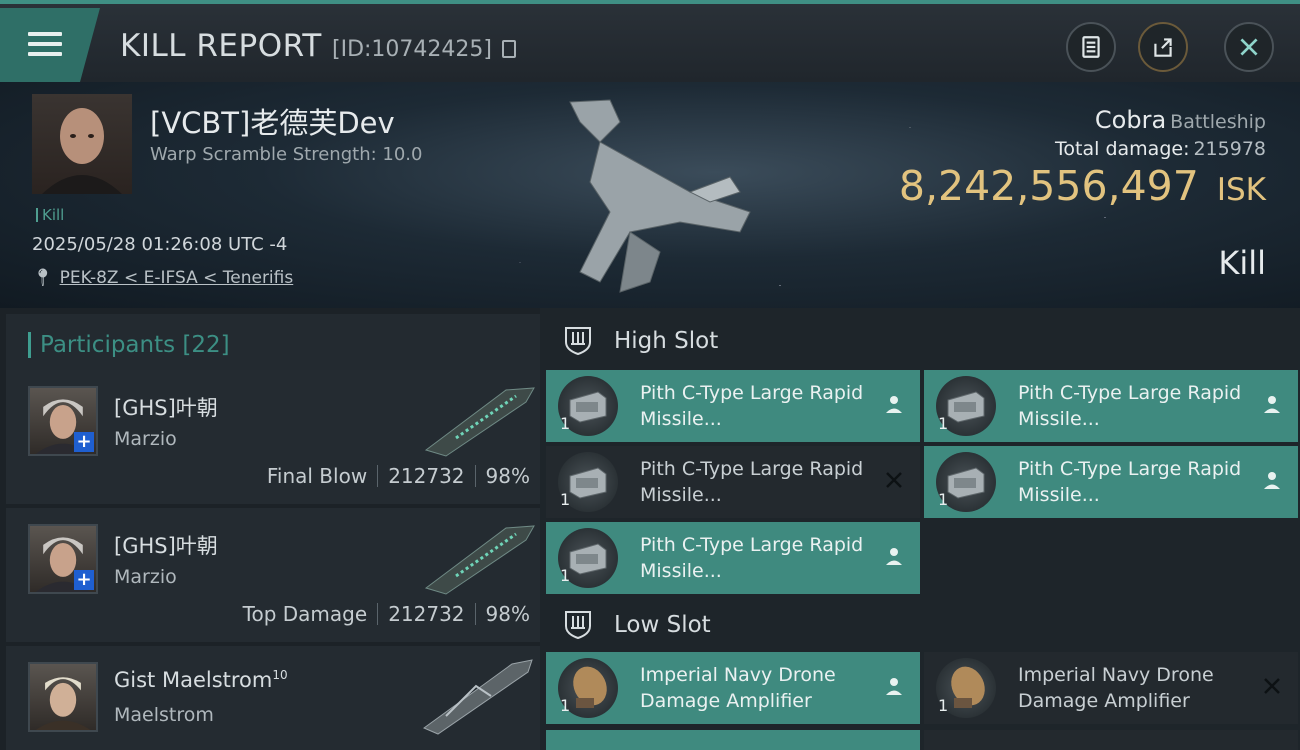 This screenshot has width=1300, height=750. I want to click on total-damage-label: Total damage:, so click(1122, 149).